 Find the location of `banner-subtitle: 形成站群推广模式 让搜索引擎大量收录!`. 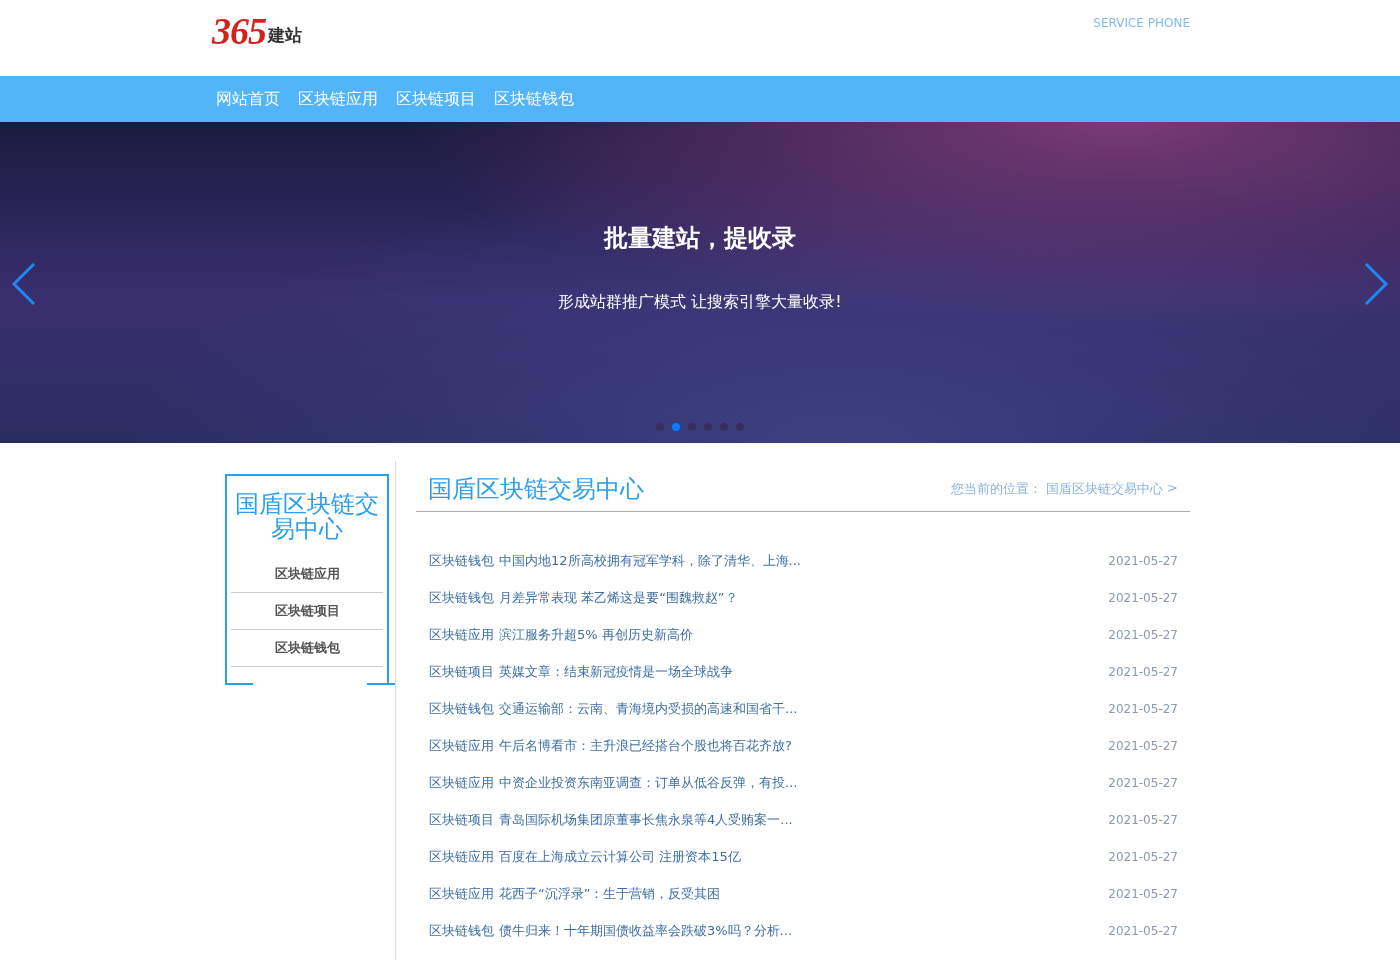

banner-subtitle: 形成站群推广模式 让搜索引擎大量收录! is located at coordinates (700, 302).